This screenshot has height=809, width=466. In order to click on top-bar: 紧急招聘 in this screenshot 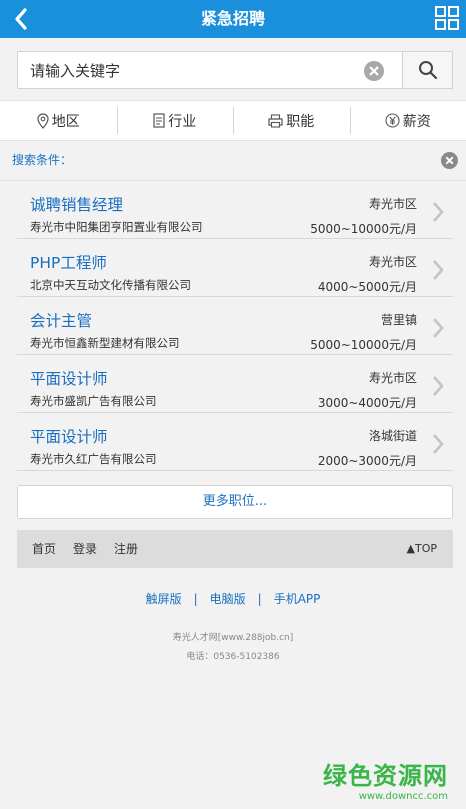, I will do `click(233, 19)`.